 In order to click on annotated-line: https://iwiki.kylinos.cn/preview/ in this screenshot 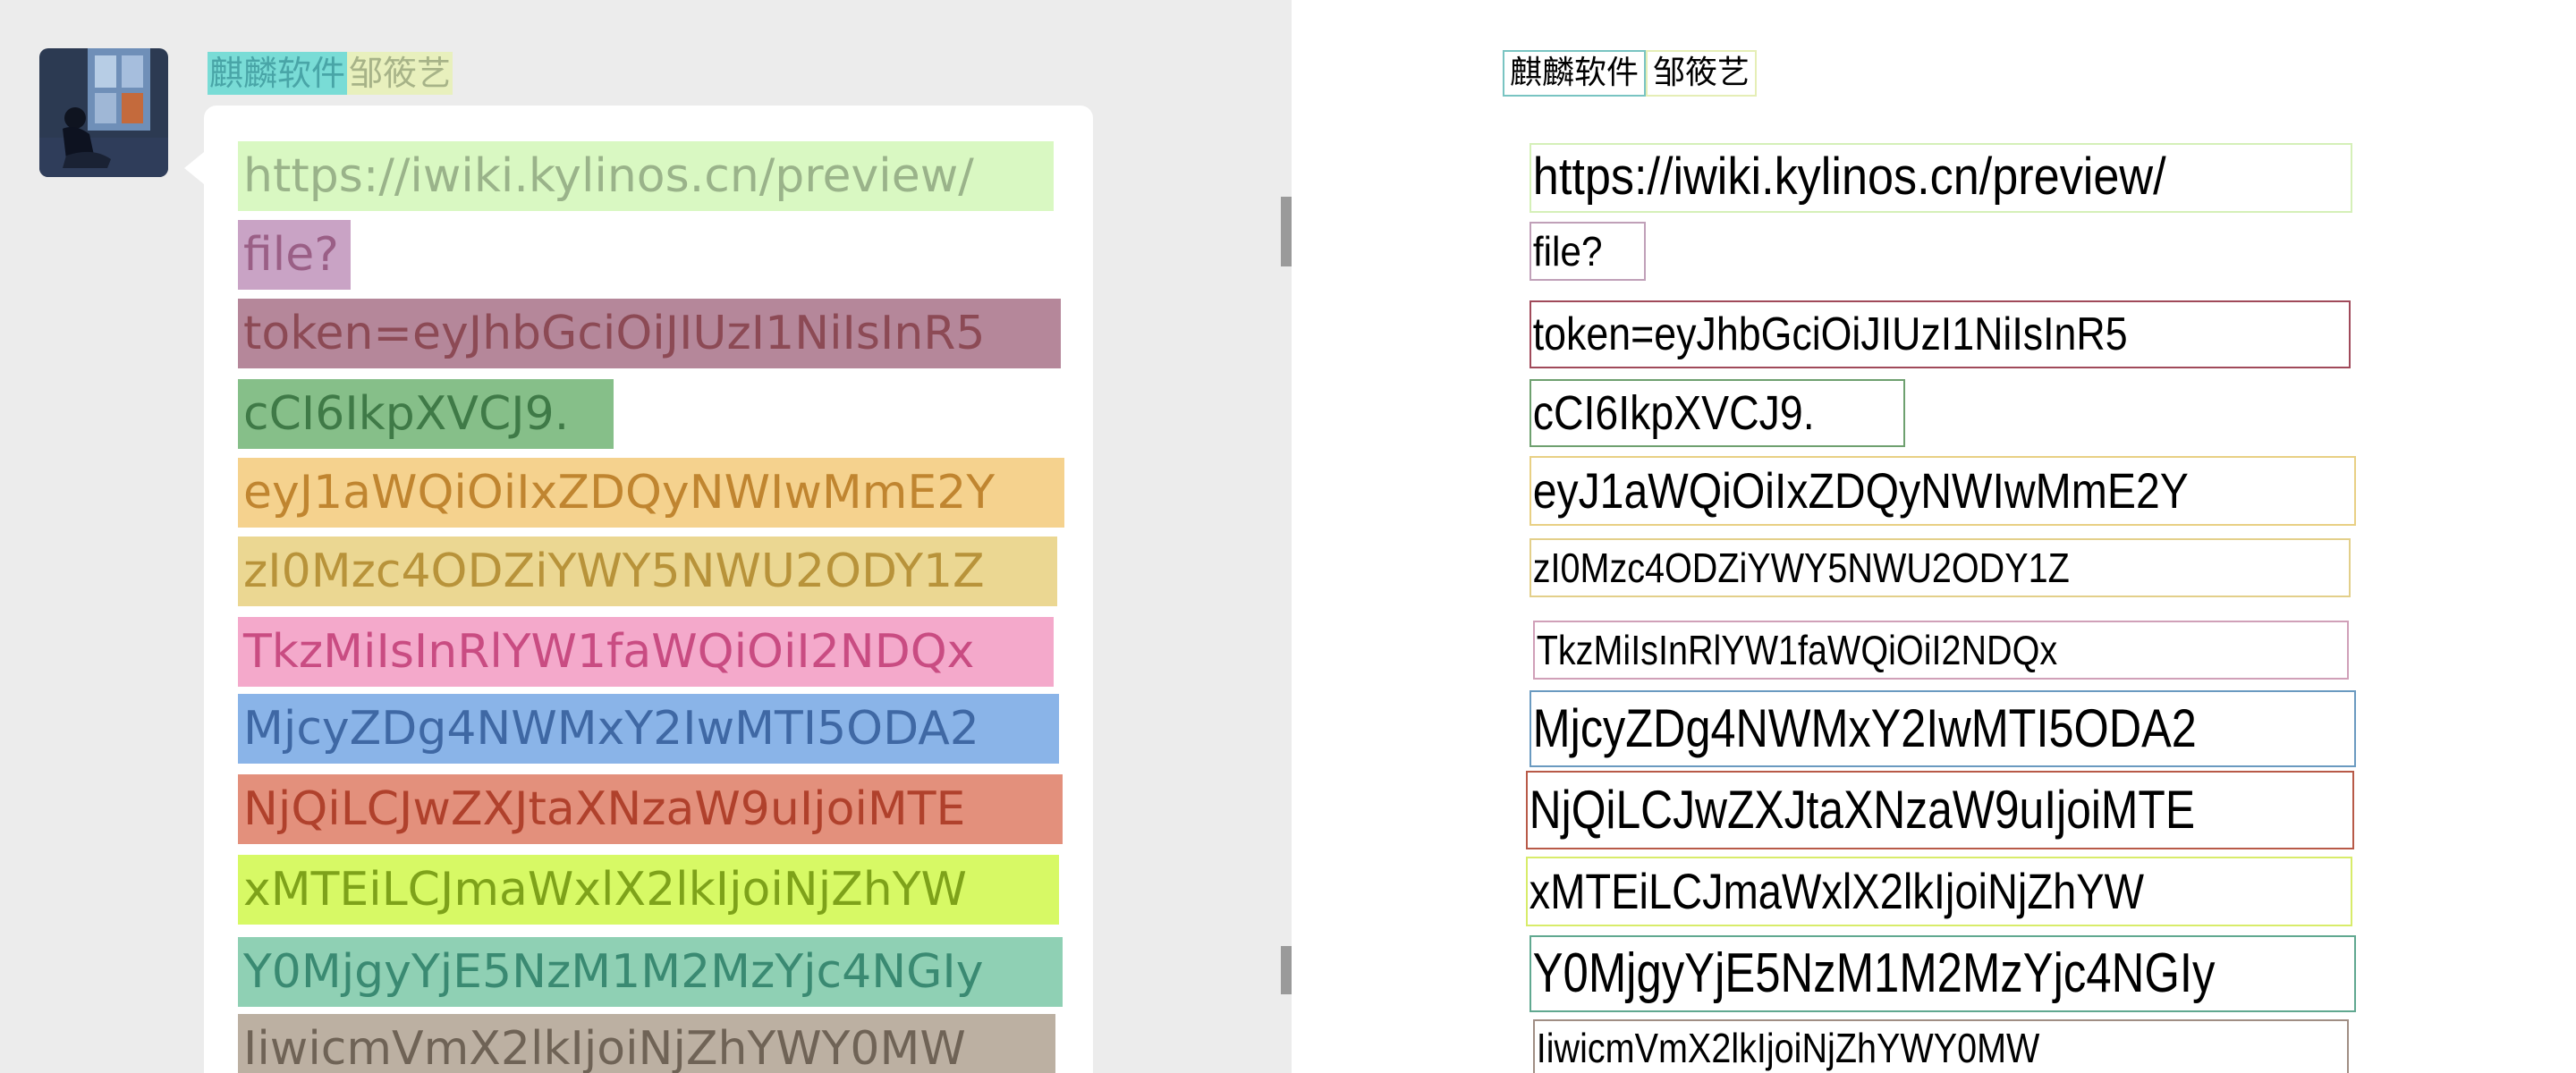, I will do `click(1941, 178)`.